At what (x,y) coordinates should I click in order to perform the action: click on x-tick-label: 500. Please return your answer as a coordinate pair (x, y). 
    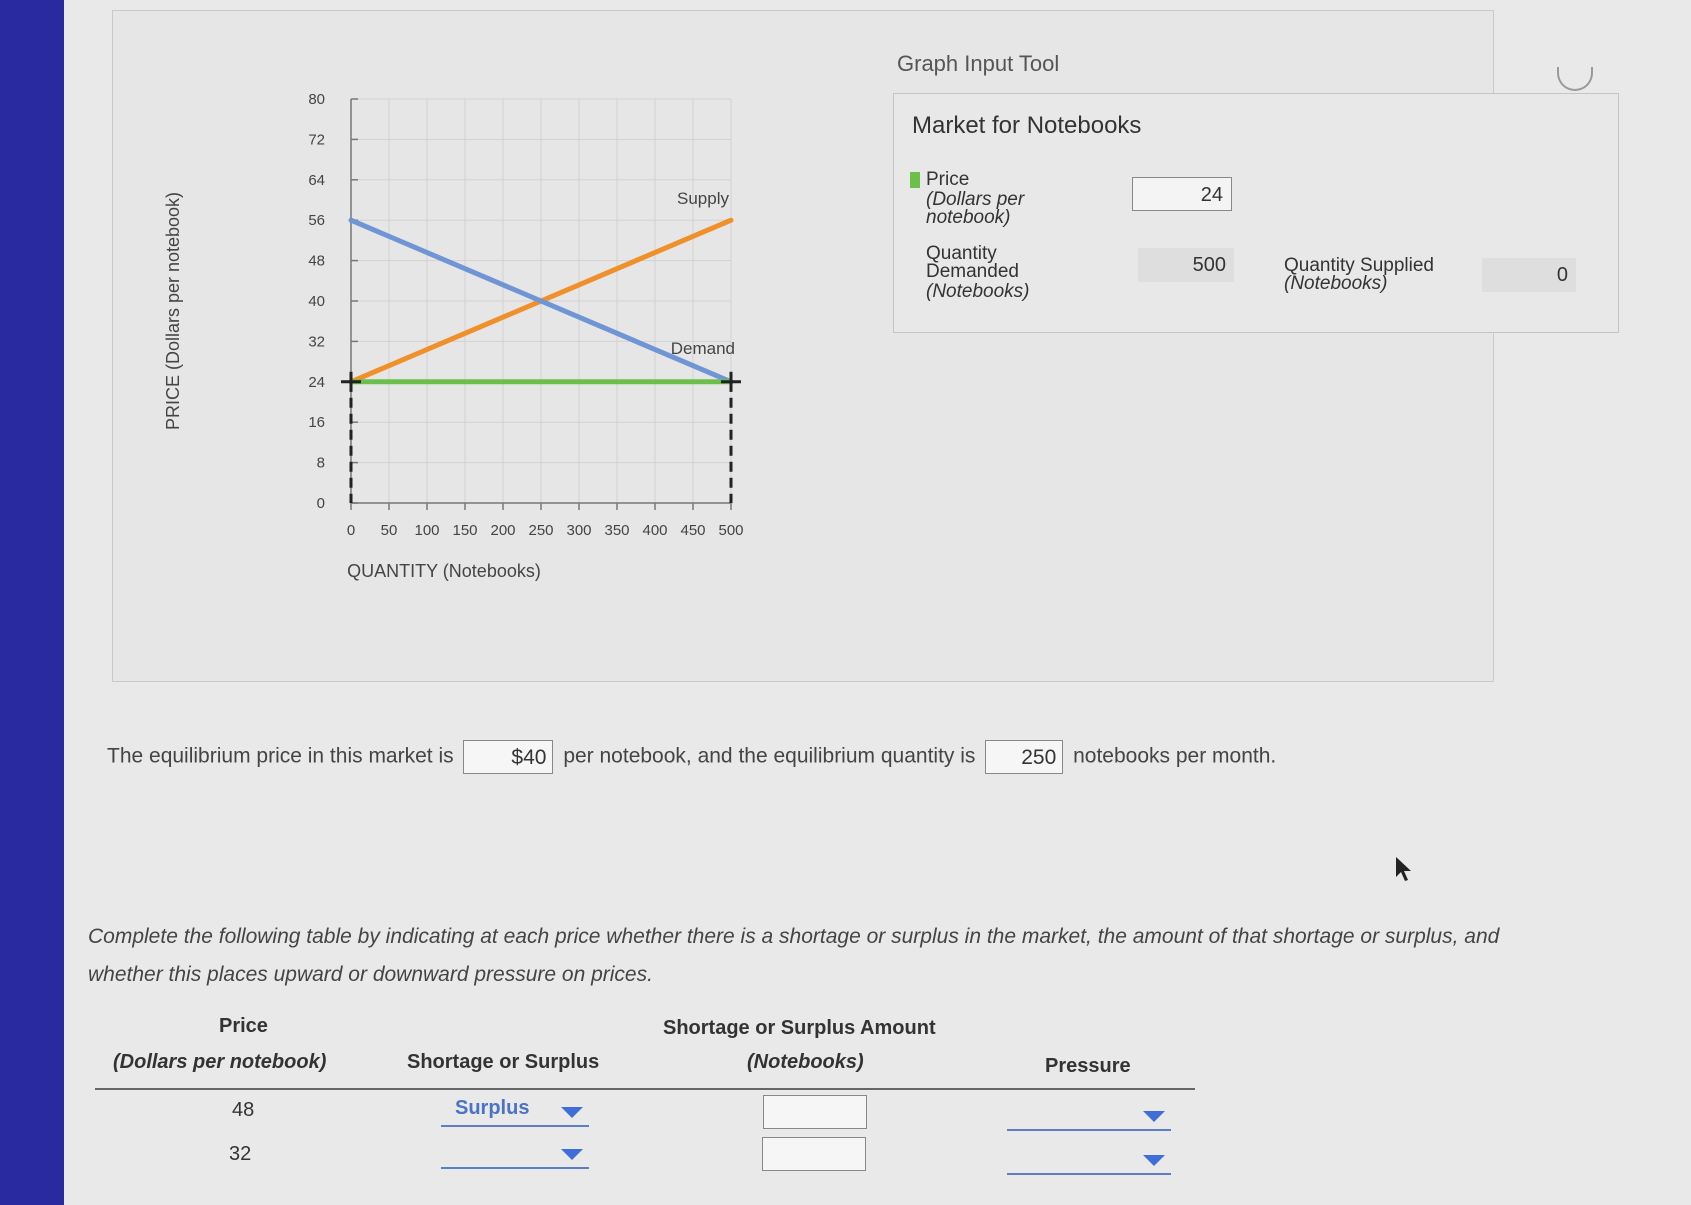
    Looking at the image, I should click on (730, 530).